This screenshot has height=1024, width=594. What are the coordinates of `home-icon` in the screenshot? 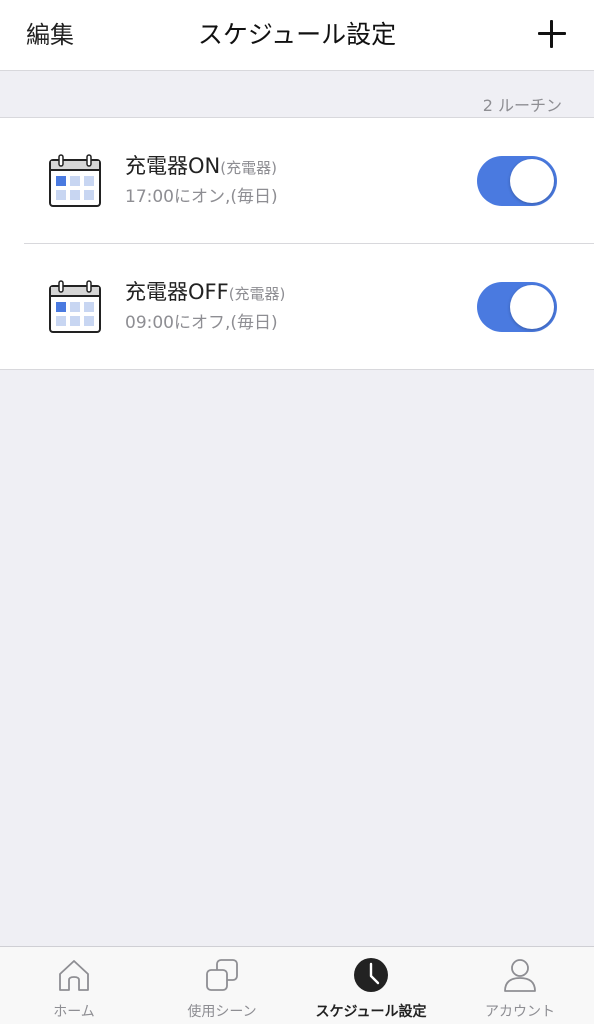 It's located at (74, 975).